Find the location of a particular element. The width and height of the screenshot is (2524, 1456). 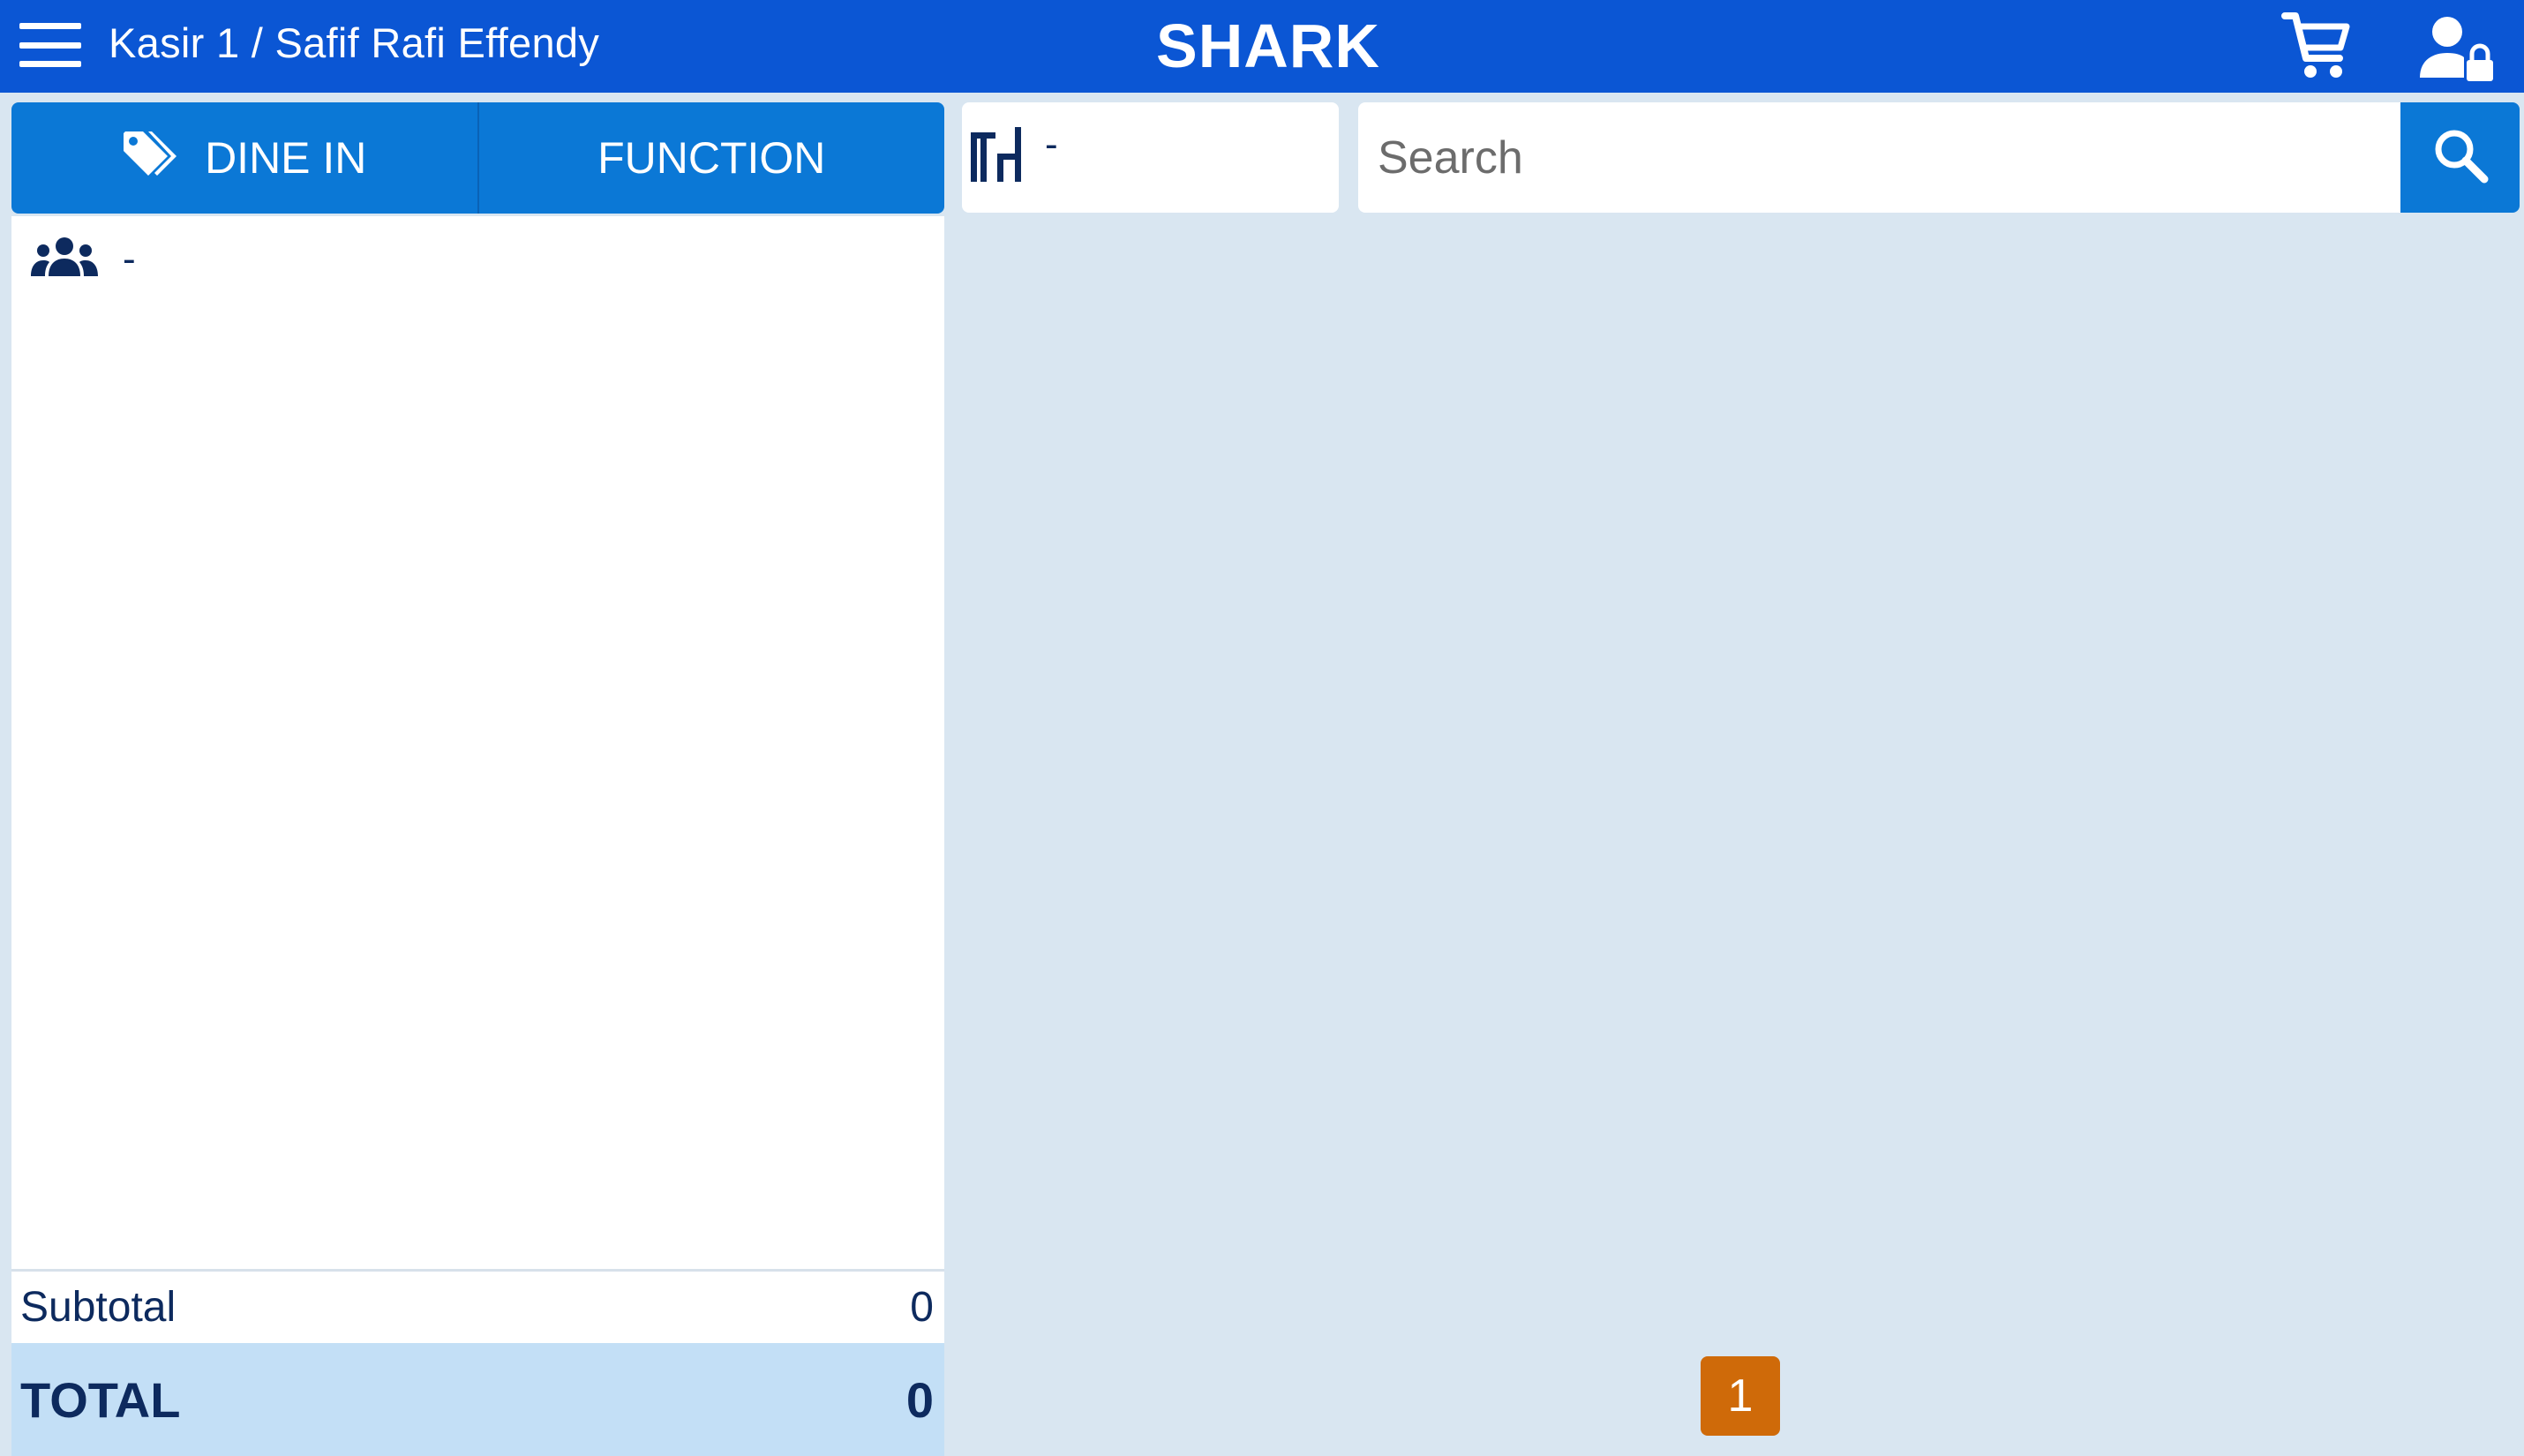

total-value: 0 is located at coordinates (919, 1399).